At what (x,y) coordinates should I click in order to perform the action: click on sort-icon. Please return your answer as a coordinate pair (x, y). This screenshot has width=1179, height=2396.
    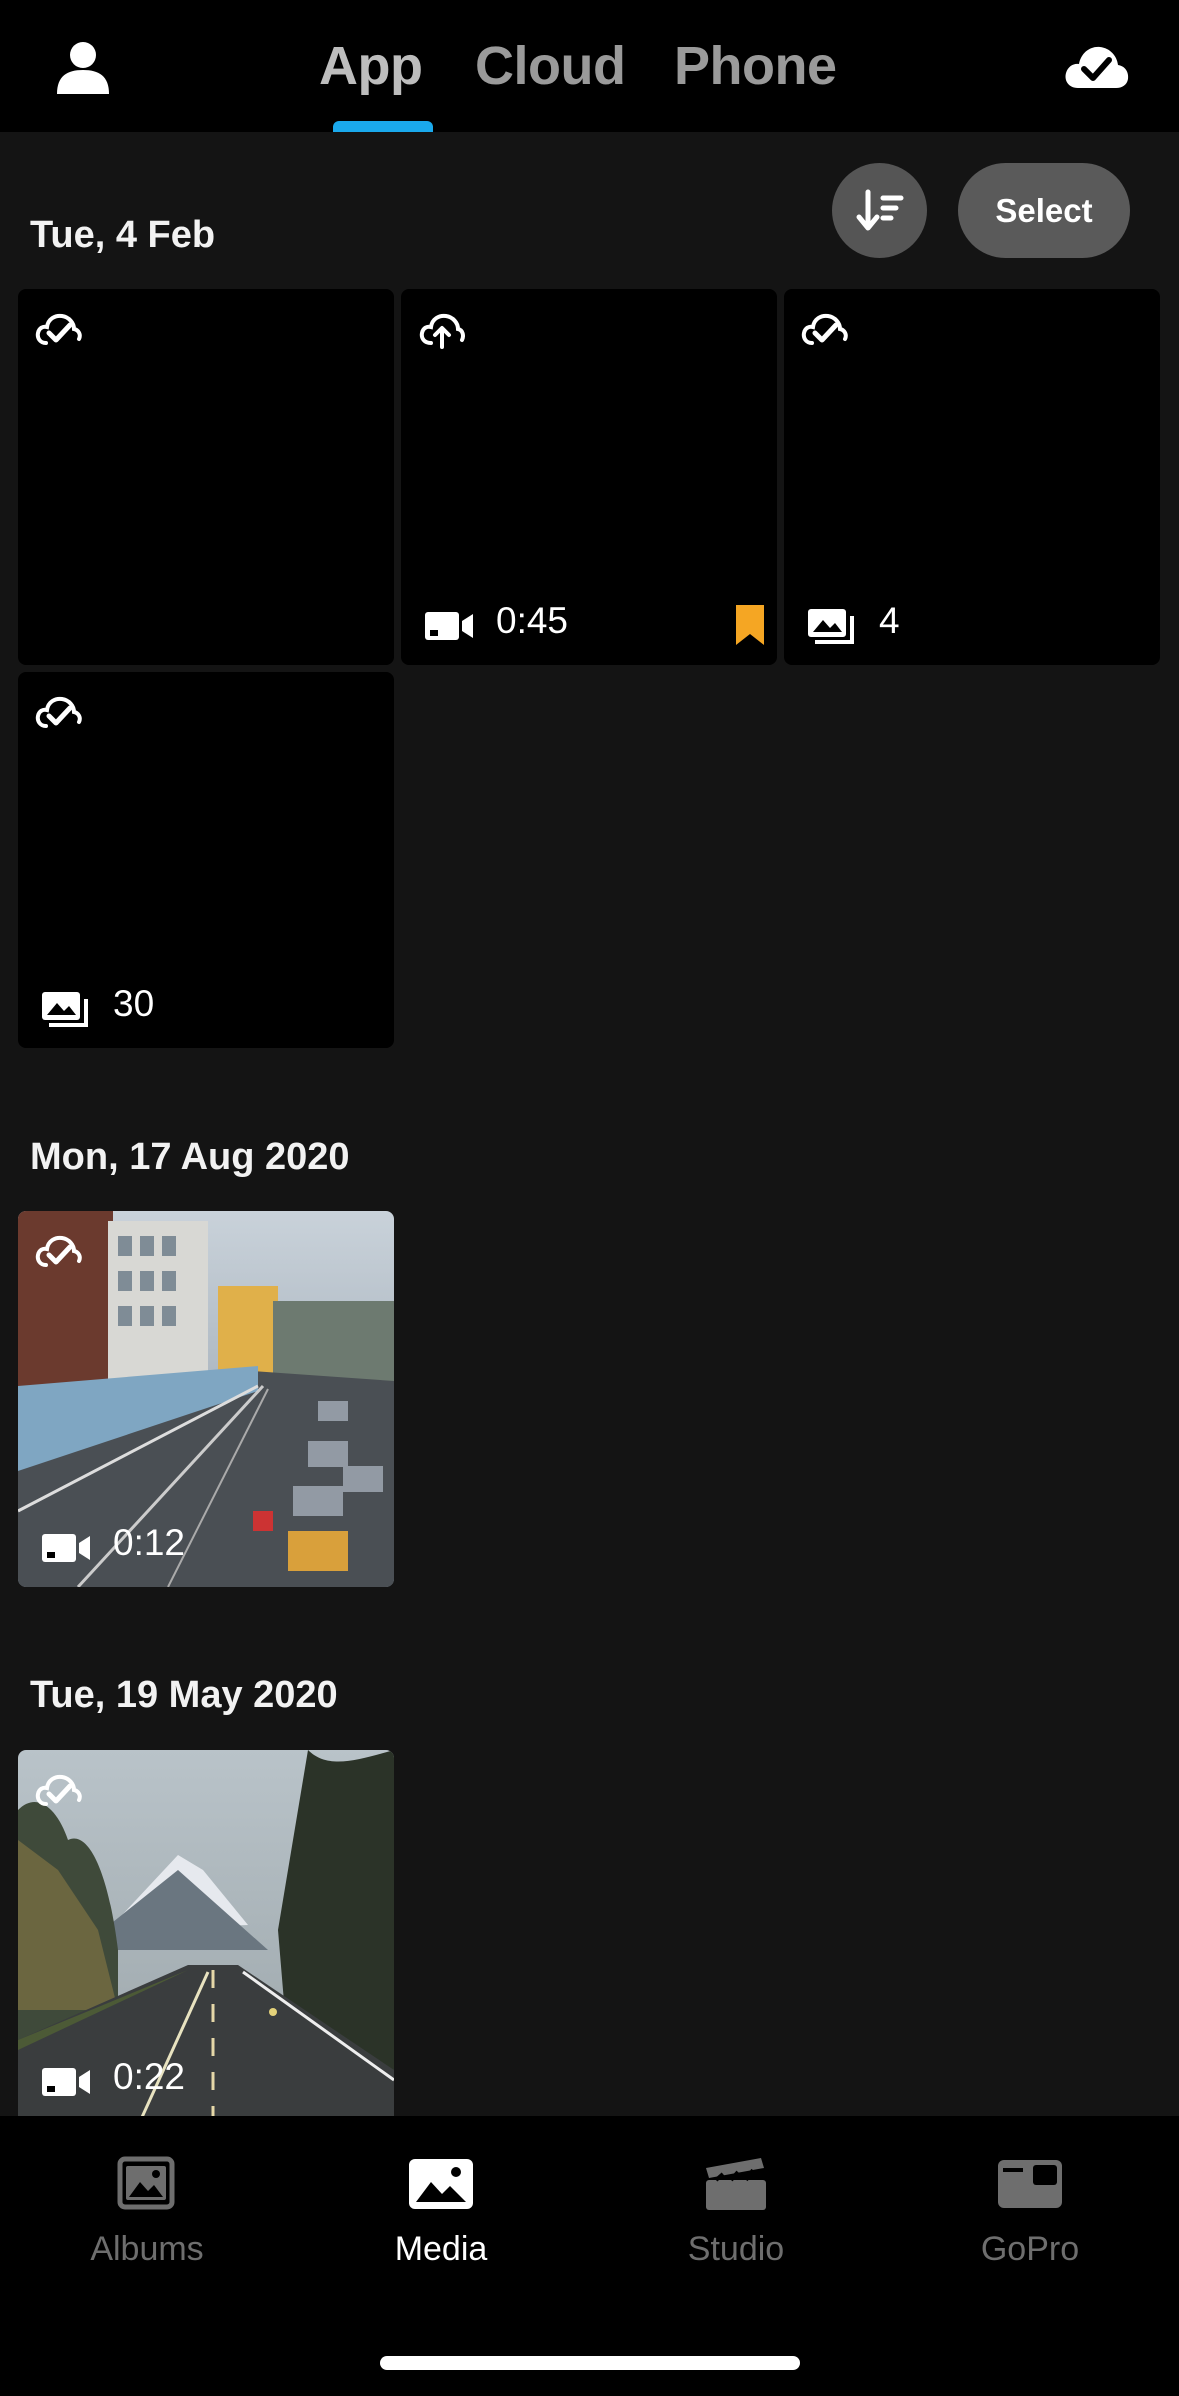
    Looking at the image, I should click on (879, 209).